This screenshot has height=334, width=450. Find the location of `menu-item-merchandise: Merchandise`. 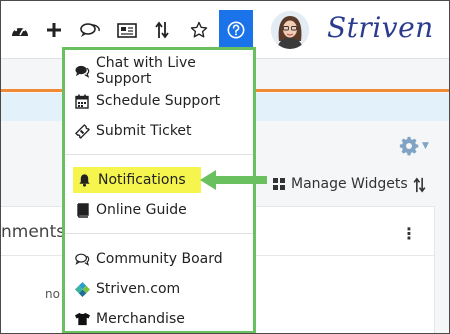

menu-item-merchandise: Merchandise is located at coordinates (159, 319).